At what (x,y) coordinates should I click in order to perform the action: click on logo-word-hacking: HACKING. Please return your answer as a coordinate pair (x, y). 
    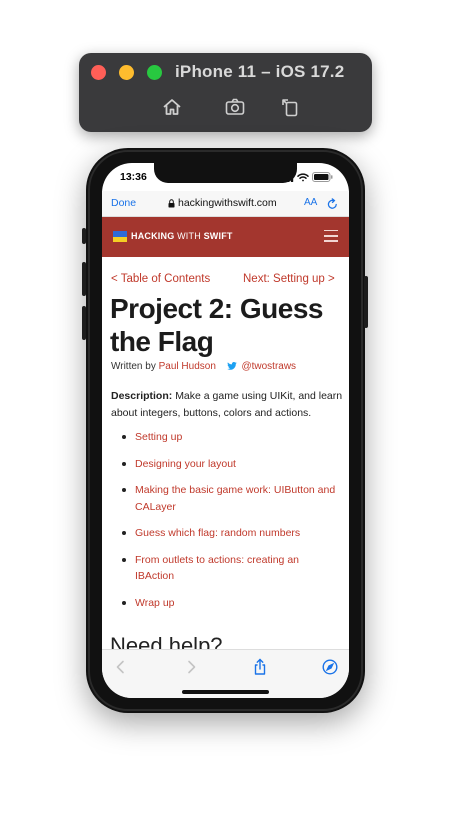
    Looking at the image, I should click on (153, 236).